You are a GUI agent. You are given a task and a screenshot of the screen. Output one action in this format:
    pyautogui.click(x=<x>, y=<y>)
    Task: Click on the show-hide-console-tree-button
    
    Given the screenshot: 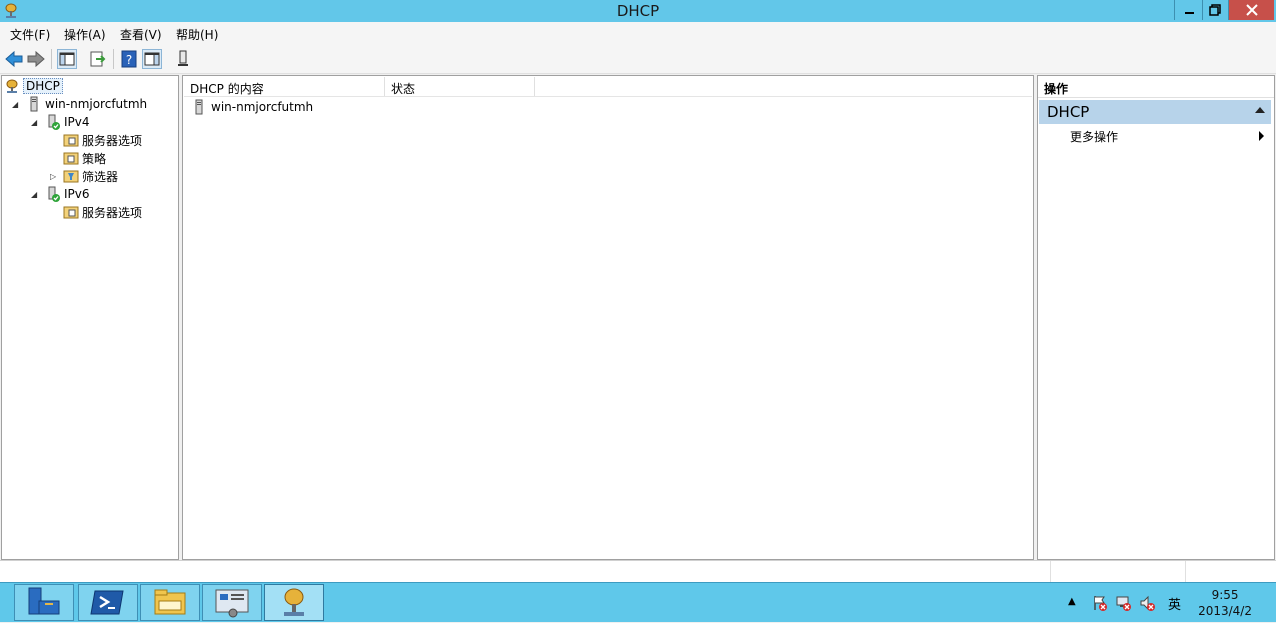 What is the action you would take?
    pyautogui.click(x=67, y=59)
    